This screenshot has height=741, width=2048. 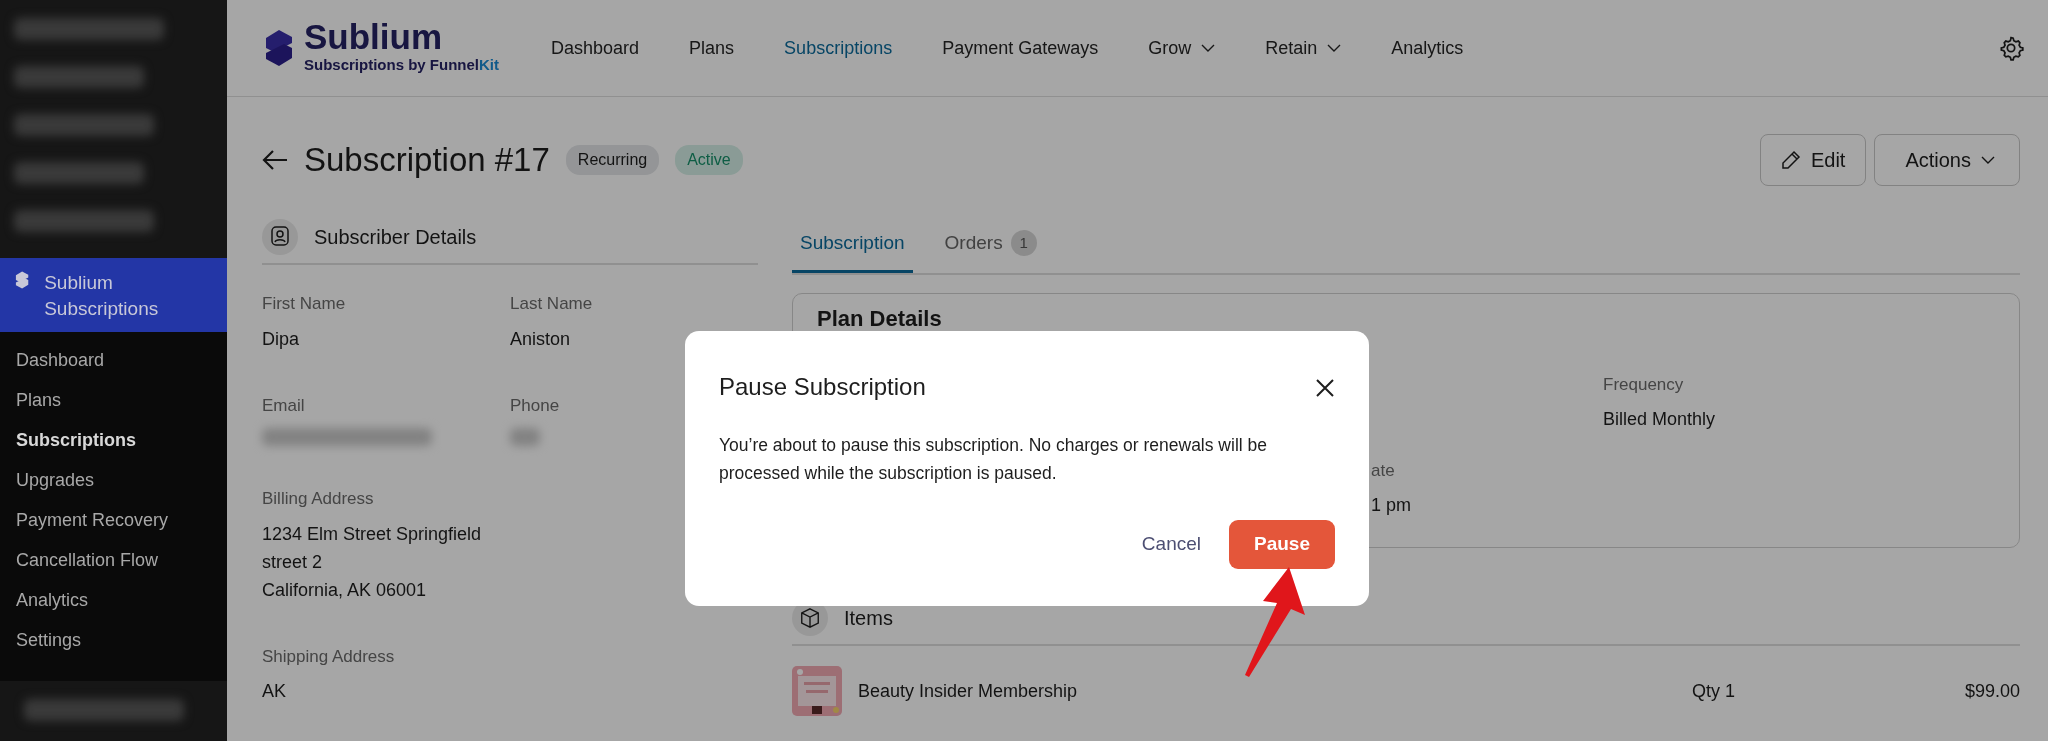 I want to click on back-arrow-icon, so click(x=275, y=160).